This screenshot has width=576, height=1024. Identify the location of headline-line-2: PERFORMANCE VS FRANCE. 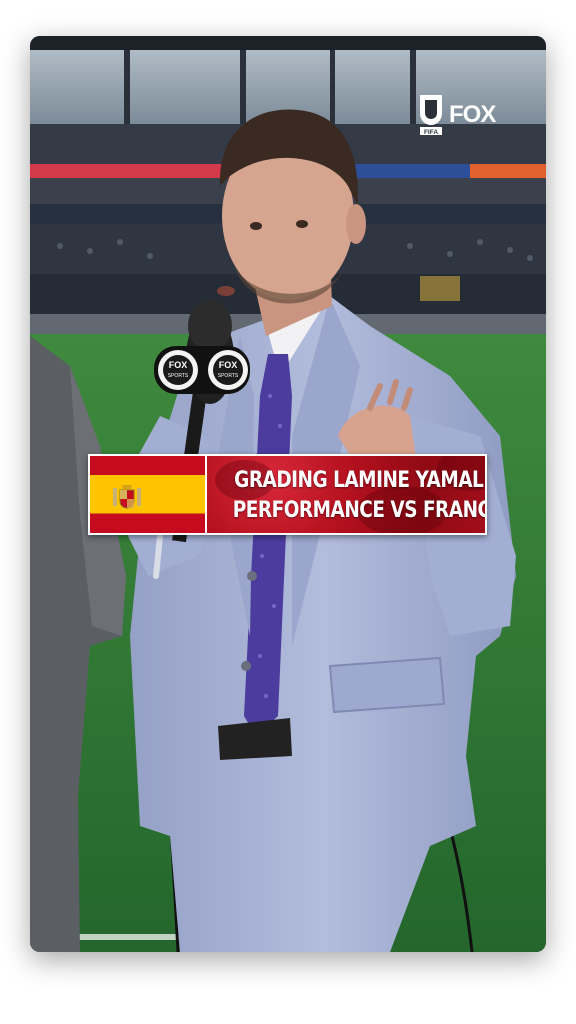
(359, 510).